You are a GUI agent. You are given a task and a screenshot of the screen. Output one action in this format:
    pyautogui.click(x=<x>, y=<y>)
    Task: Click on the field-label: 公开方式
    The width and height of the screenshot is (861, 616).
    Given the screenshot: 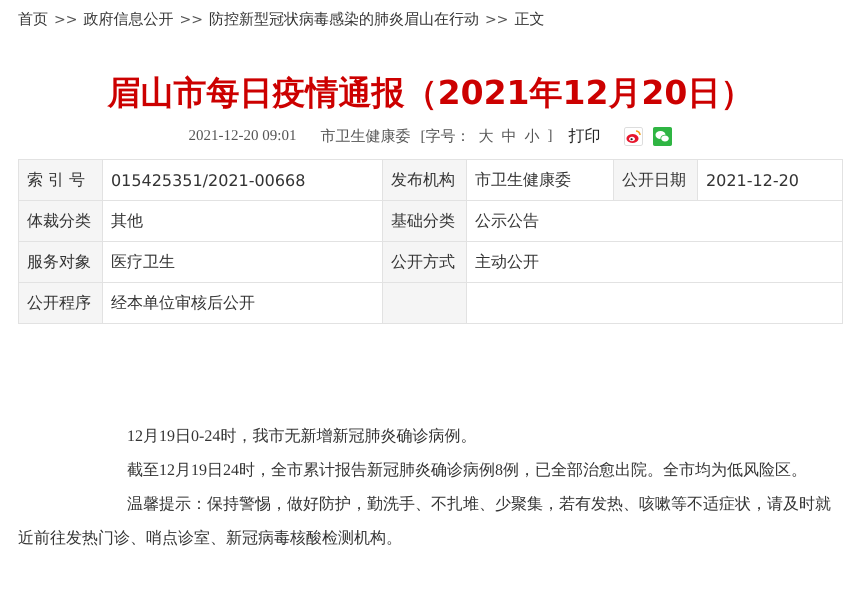 What is the action you would take?
    pyautogui.click(x=424, y=262)
    